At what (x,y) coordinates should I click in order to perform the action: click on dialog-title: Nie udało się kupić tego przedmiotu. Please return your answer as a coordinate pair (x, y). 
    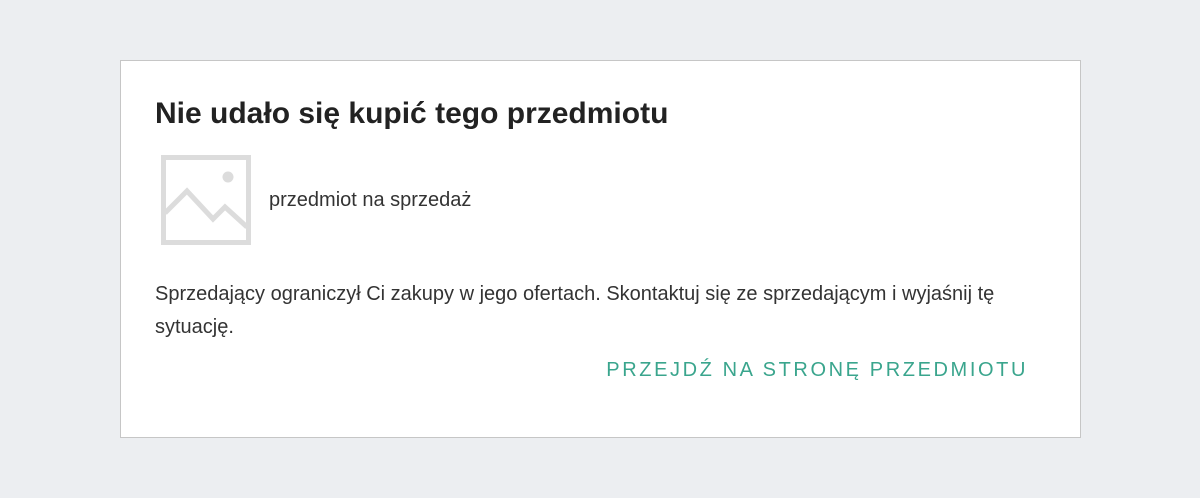
    Looking at the image, I should click on (412, 113).